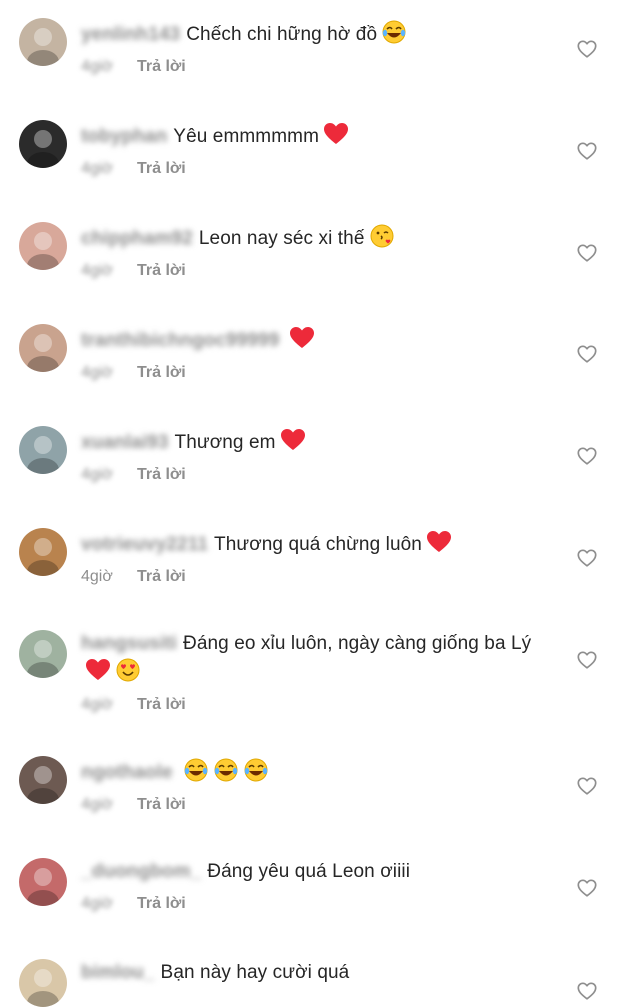  What do you see at coordinates (246, 136) in the screenshot?
I see `comment-text: Yêu emmmmmm` at bounding box center [246, 136].